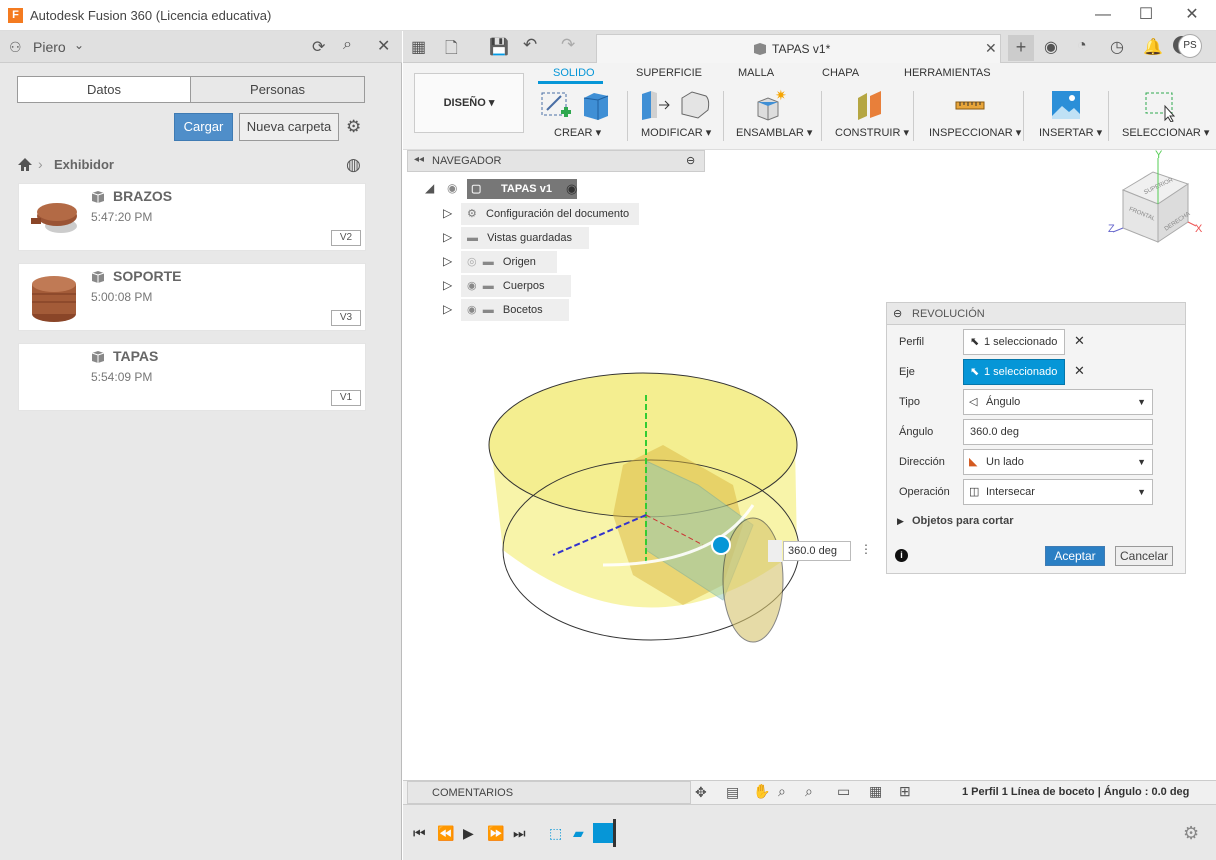 Image resolution: width=1216 pixels, height=860 pixels. What do you see at coordinates (499, 47) in the screenshot?
I see `save-icon: 💾` at bounding box center [499, 47].